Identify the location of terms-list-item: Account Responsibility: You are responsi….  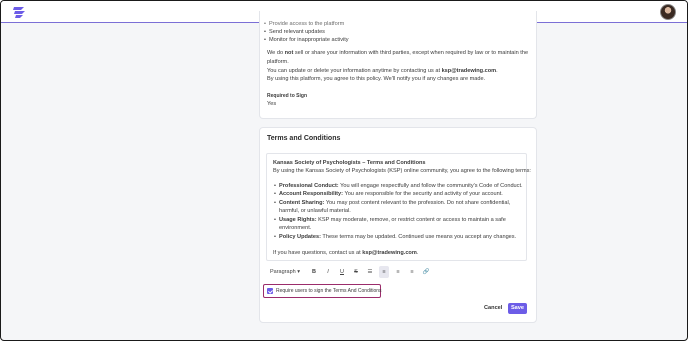
(388, 195).